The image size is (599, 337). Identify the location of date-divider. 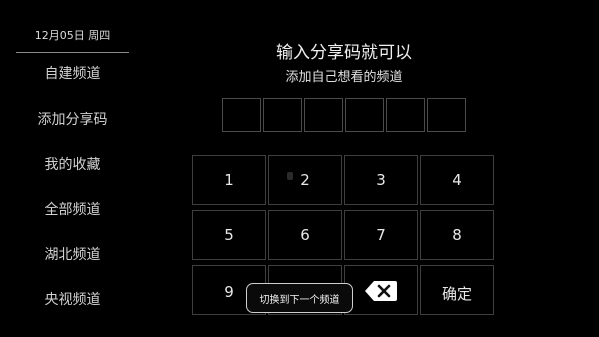
(72, 52).